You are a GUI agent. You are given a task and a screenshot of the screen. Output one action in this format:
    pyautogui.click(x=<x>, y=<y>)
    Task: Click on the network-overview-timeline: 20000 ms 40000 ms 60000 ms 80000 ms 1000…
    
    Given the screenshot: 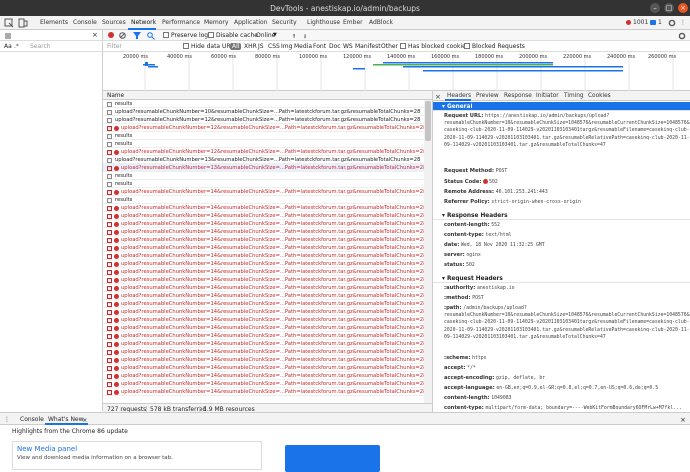 What is the action you would take?
    pyautogui.click(x=396, y=71)
    